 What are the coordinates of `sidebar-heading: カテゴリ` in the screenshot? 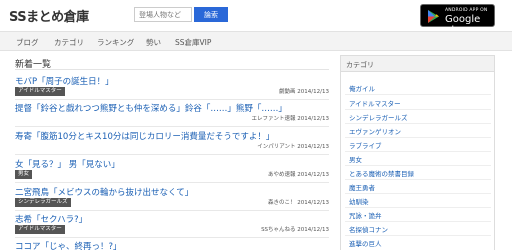 It's located at (417, 64).